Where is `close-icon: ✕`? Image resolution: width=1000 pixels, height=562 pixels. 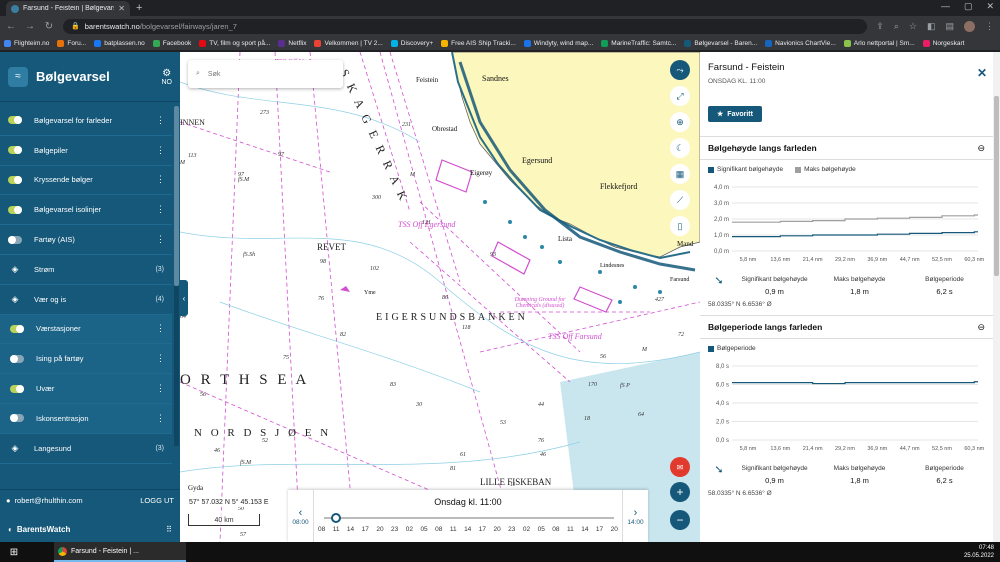 close-icon: ✕ is located at coordinates (982, 73).